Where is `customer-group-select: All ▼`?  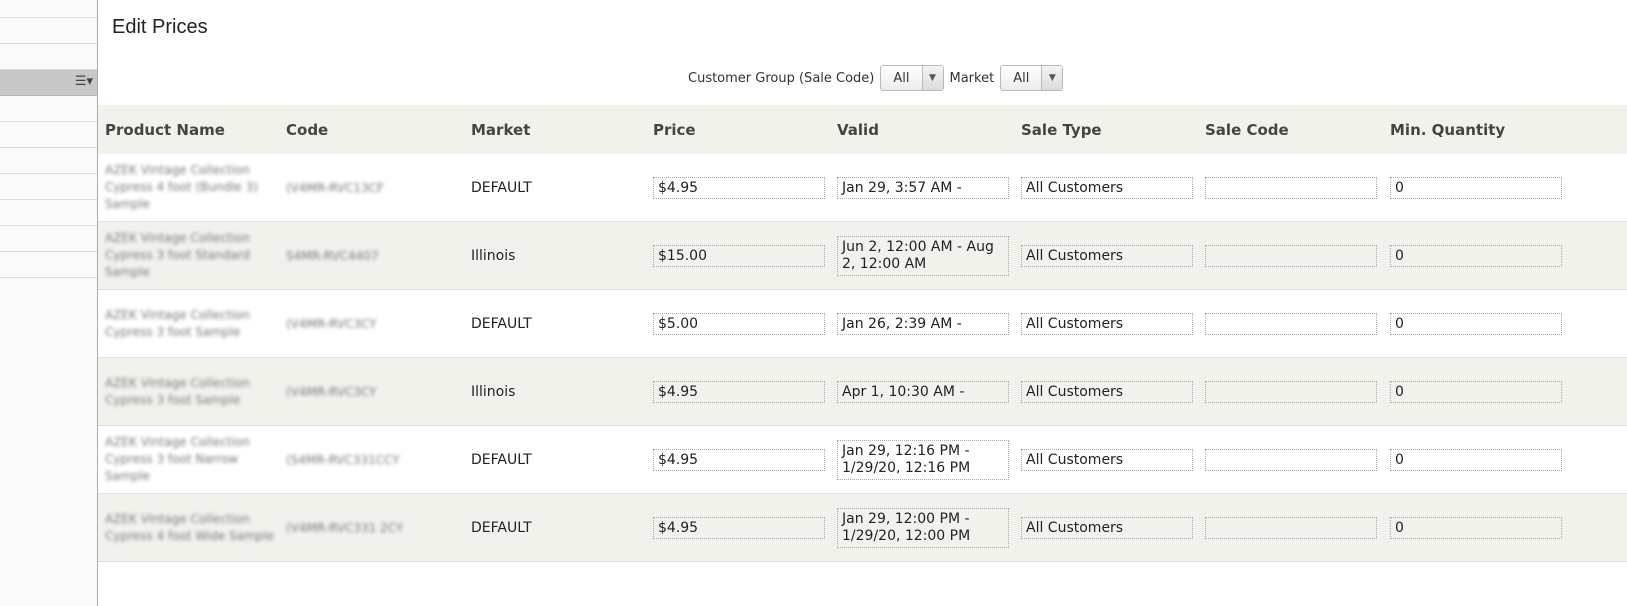
customer-group-select: All ▼ is located at coordinates (912, 78).